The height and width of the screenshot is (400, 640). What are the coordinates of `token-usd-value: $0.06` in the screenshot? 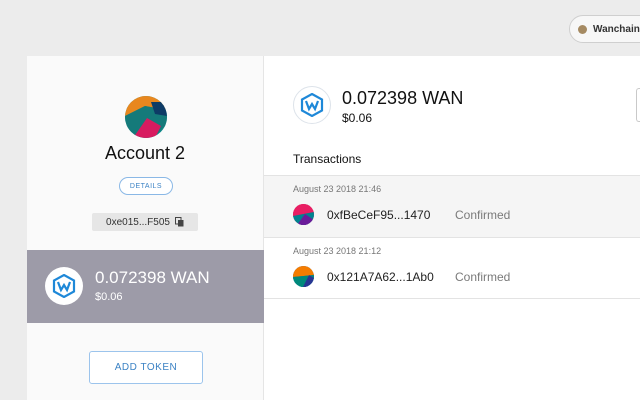 It's located at (109, 297).